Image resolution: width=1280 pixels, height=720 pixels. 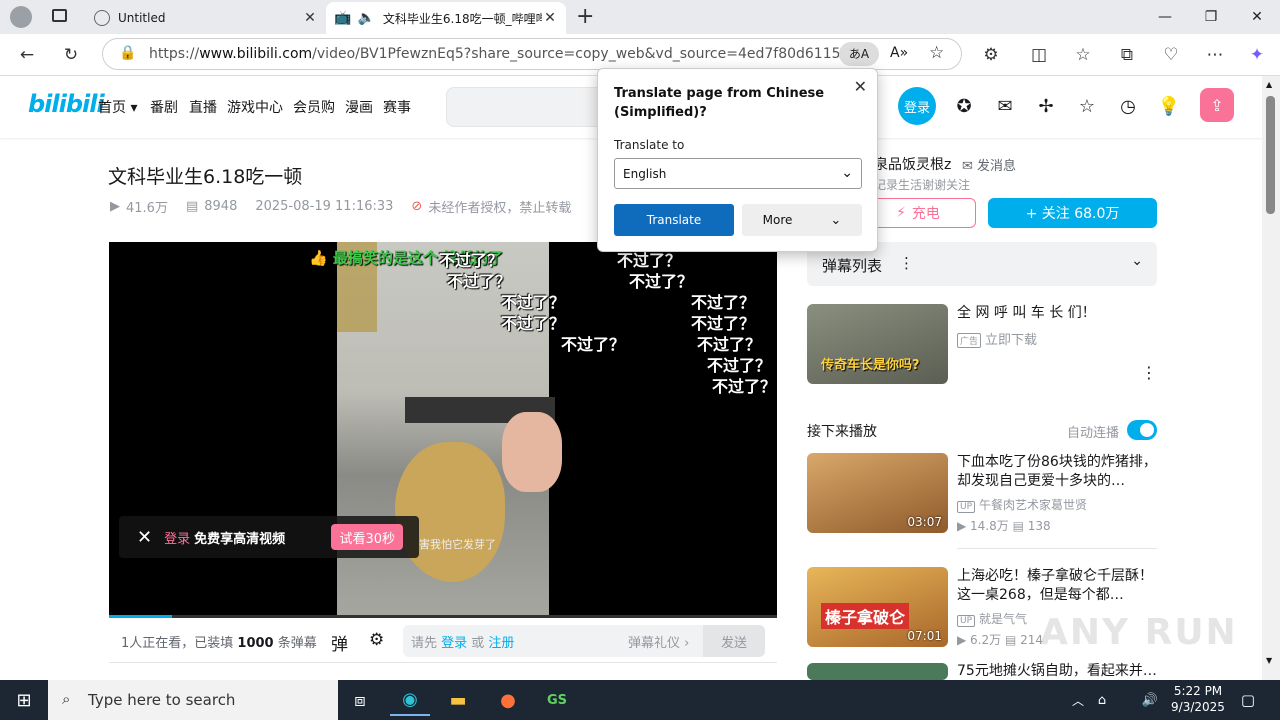 What do you see at coordinates (206, 18) in the screenshot?
I see `tab-untitled: Untitled ✕` at bounding box center [206, 18].